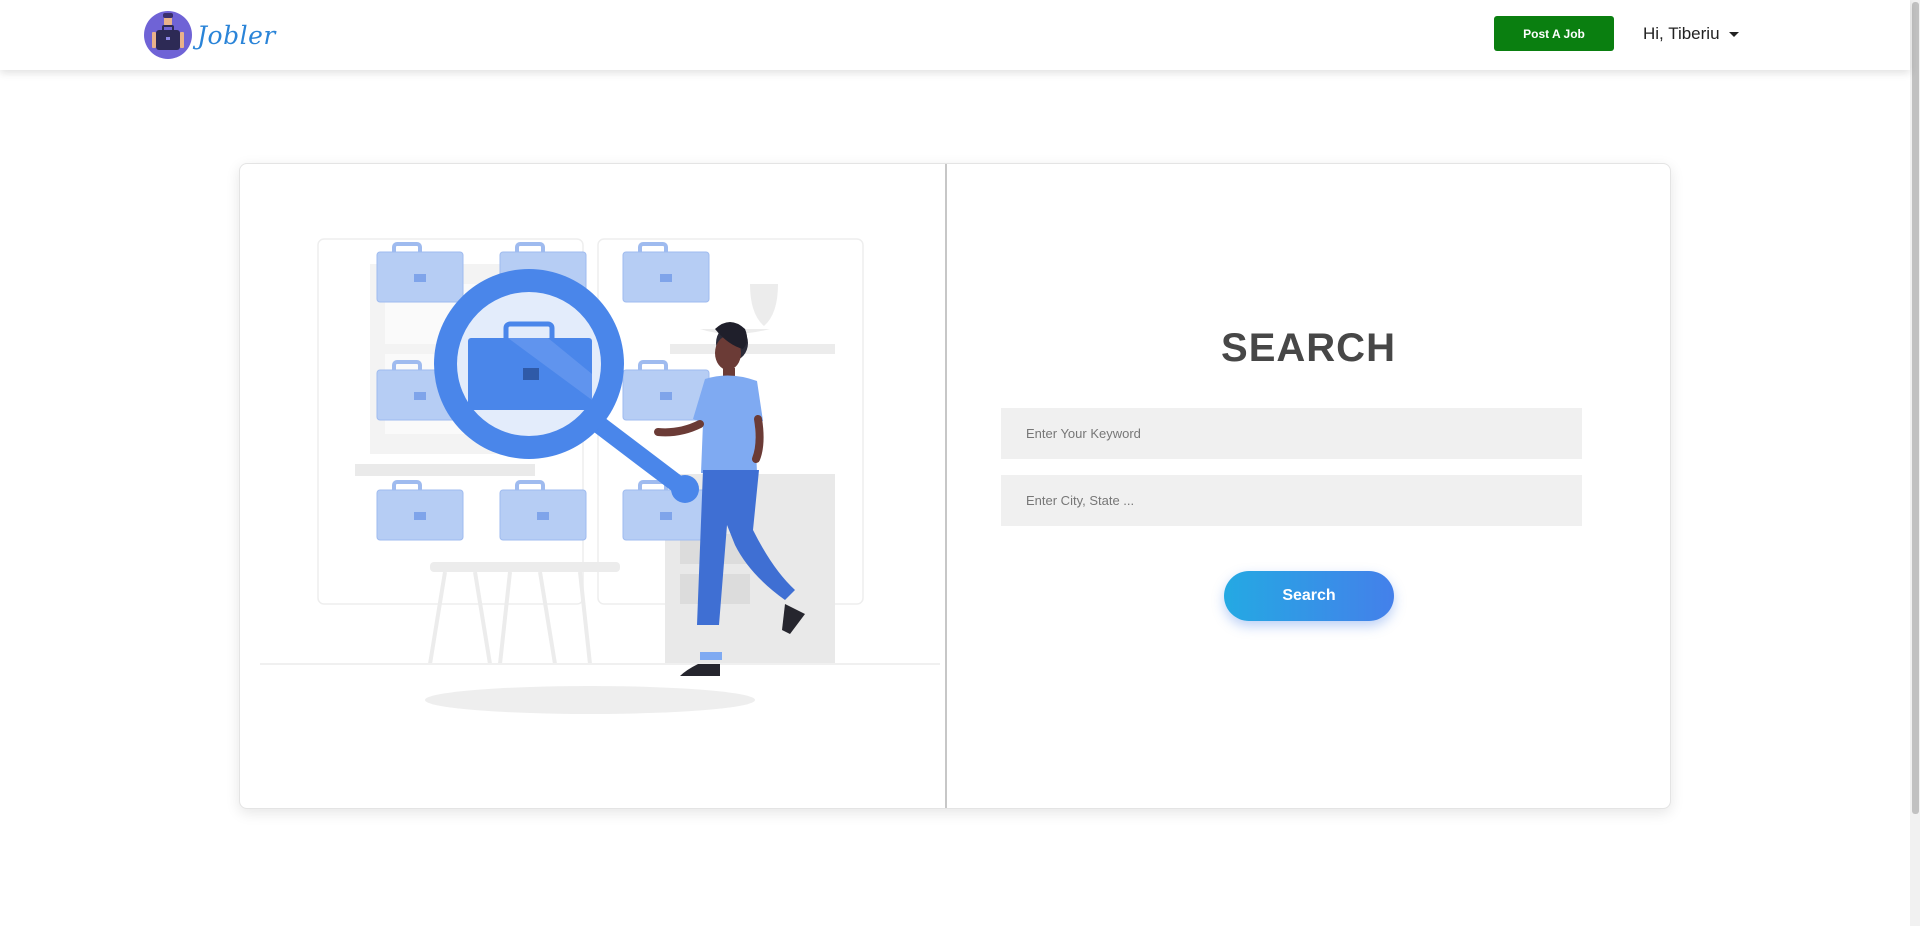 The height and width of the screenshot is (926, 1920). I want to click on location-input, so click(1291, 500).